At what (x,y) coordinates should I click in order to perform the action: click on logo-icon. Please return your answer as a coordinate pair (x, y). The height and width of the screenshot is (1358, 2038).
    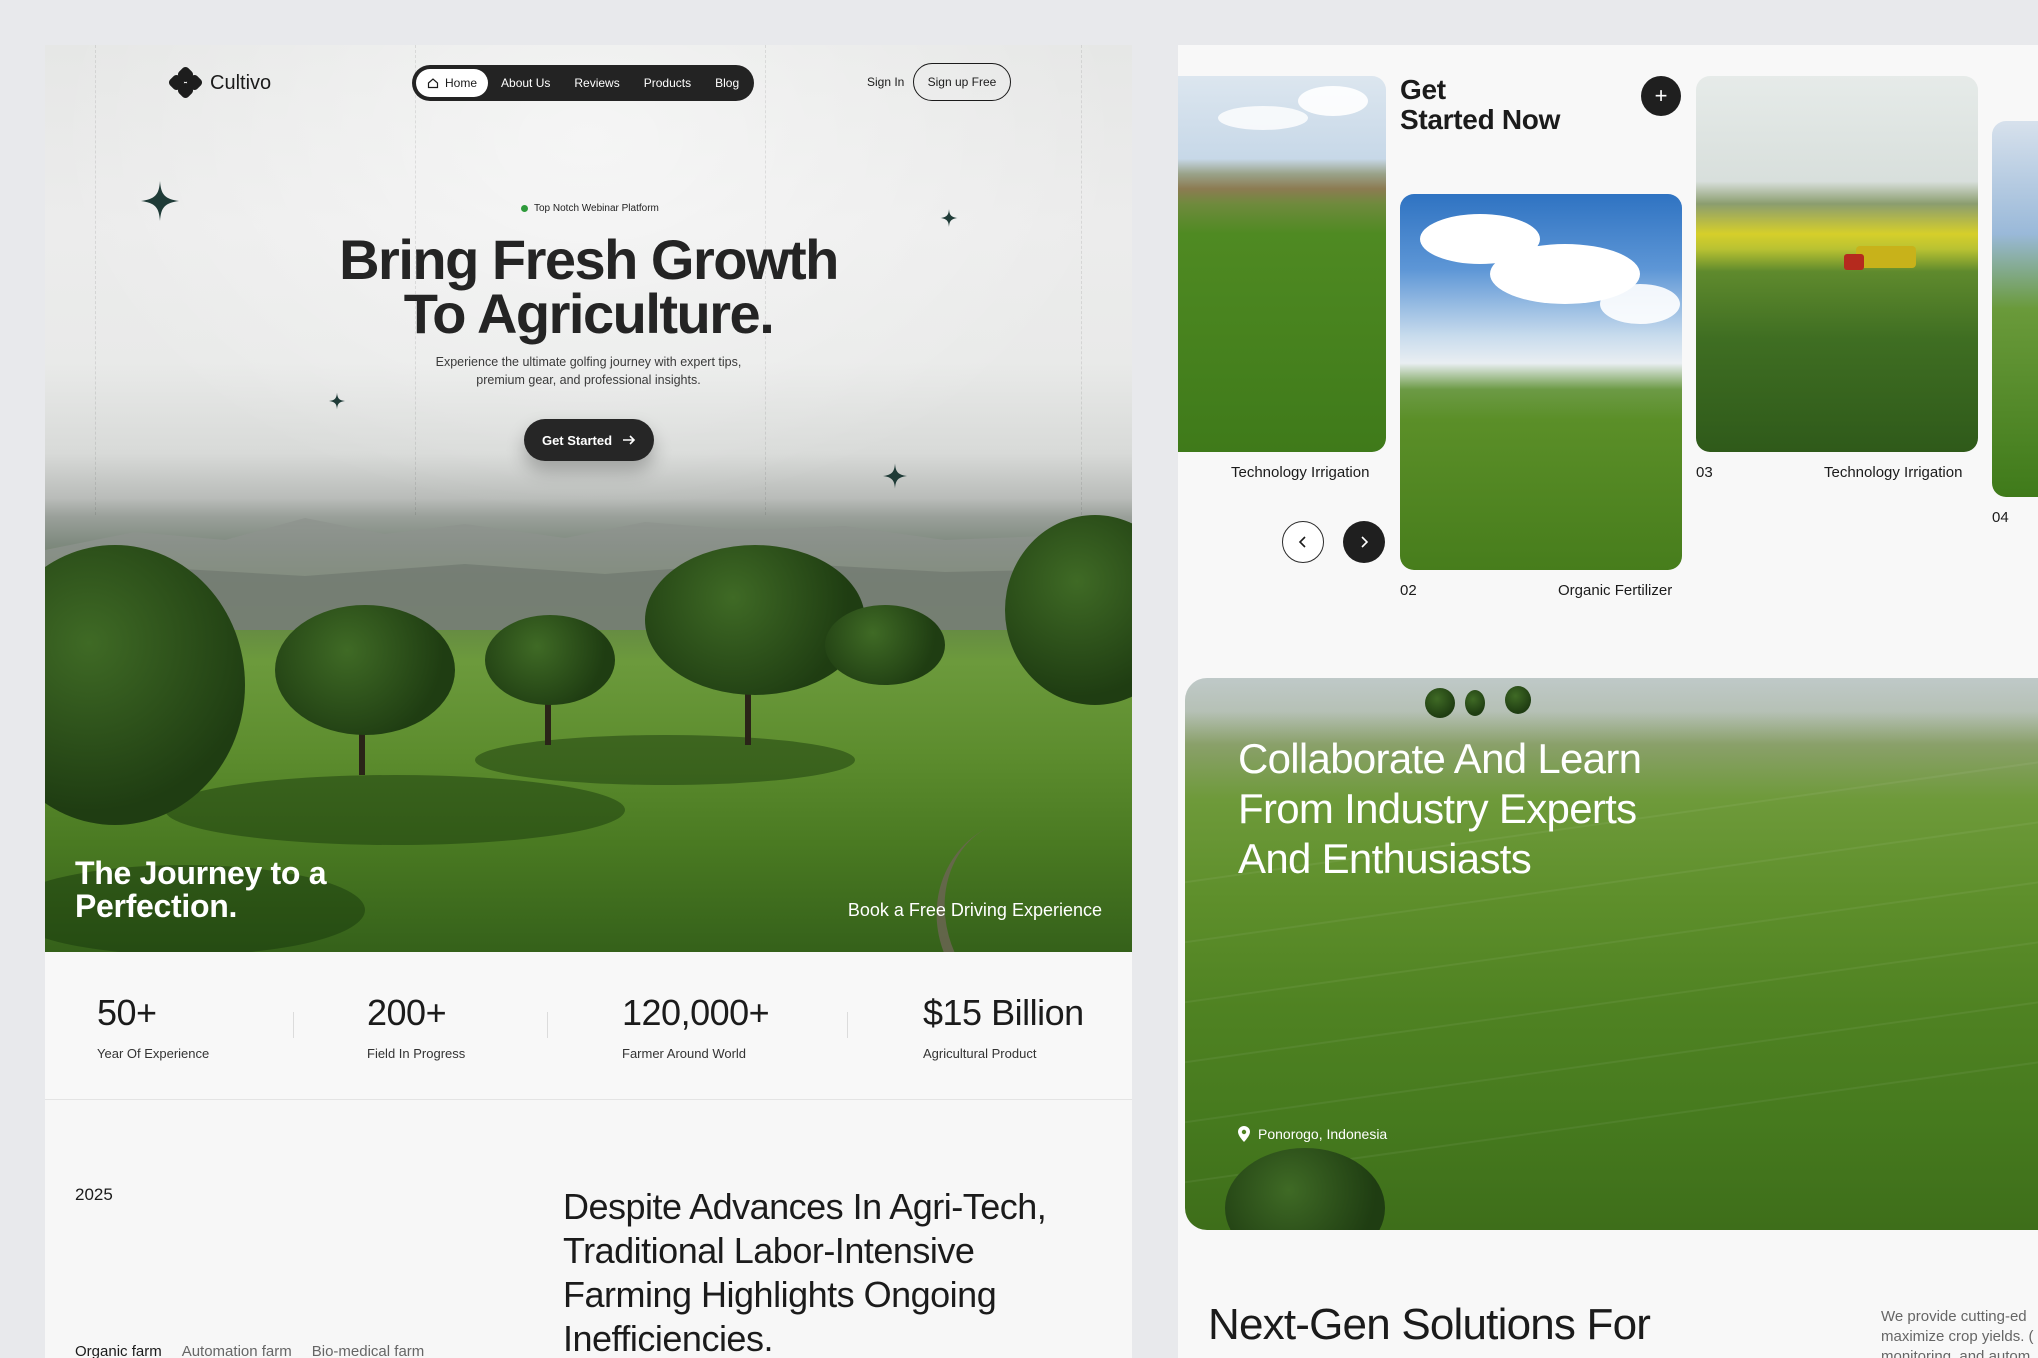
    Looking at the image, I should click on (185, 82).